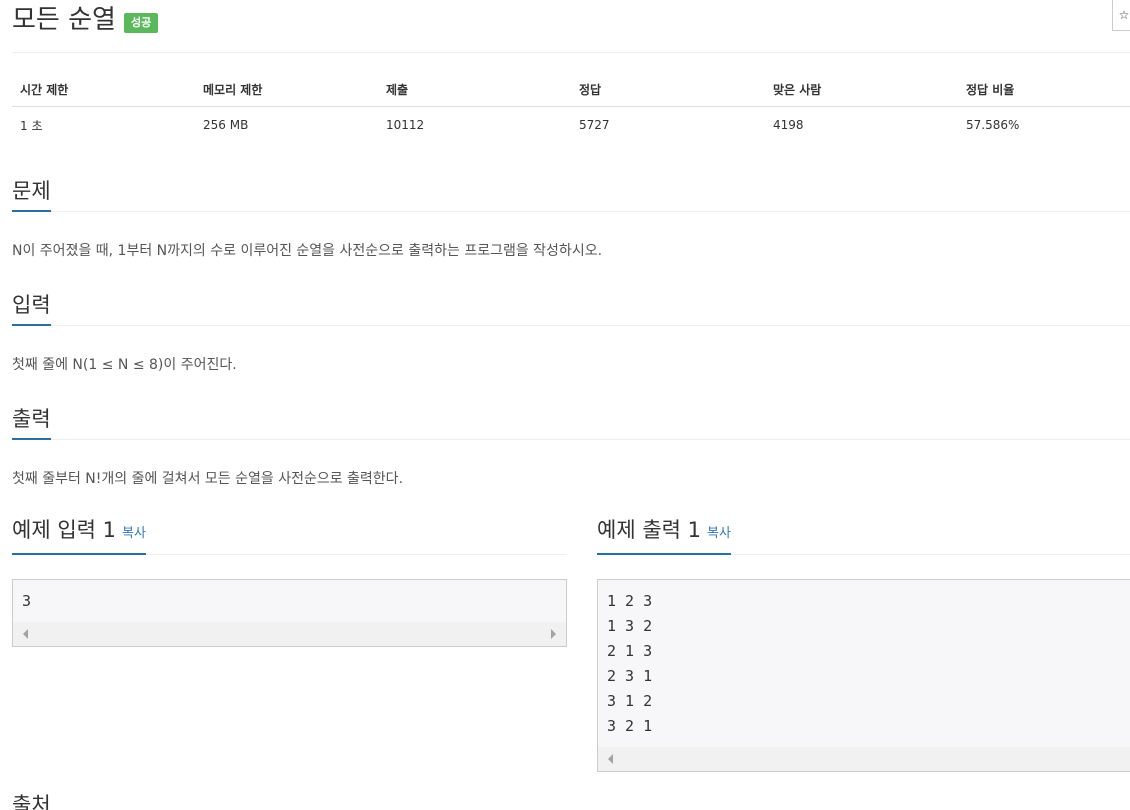 This screenshot has height=810, width=1130. I want to click on copy-example-input-button: 복사, so click(134, 533).